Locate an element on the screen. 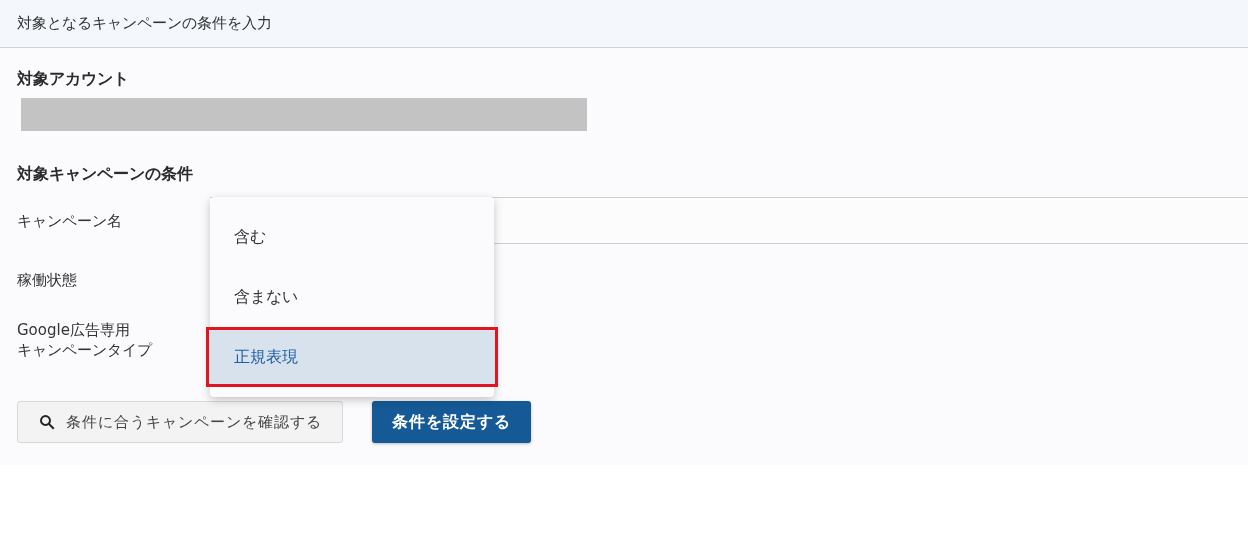 The width and height of the screenshot is (1248, 541). account-label: 対象アカウント is located at coordinates (73, 79).